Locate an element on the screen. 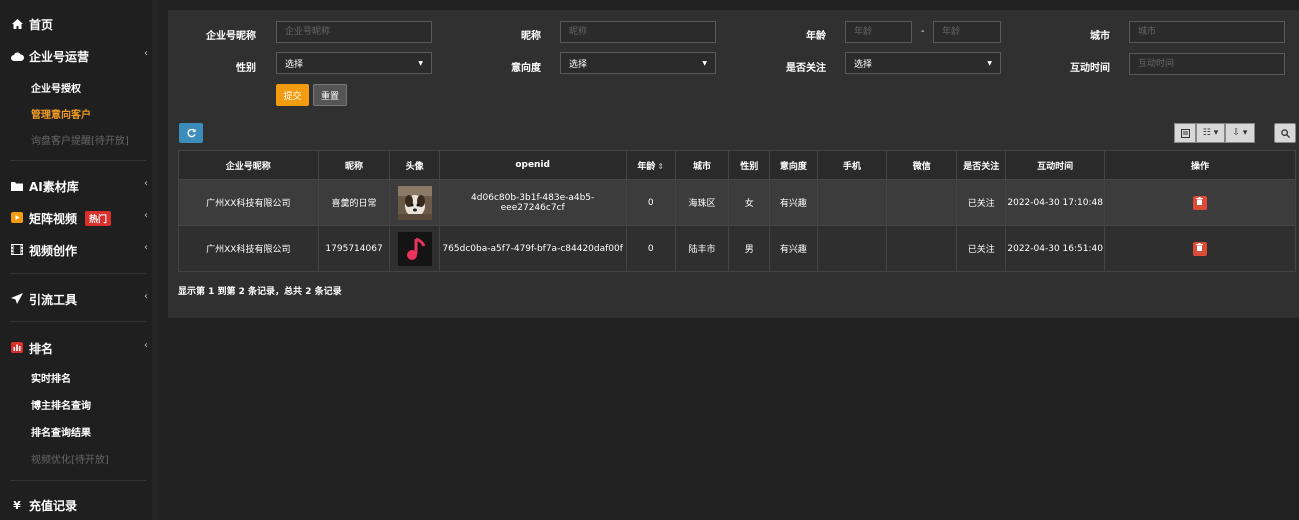 Image resolution: width=1299 pixels, height=520 pixels. trash-icon is located at coordinates (1200, 200).